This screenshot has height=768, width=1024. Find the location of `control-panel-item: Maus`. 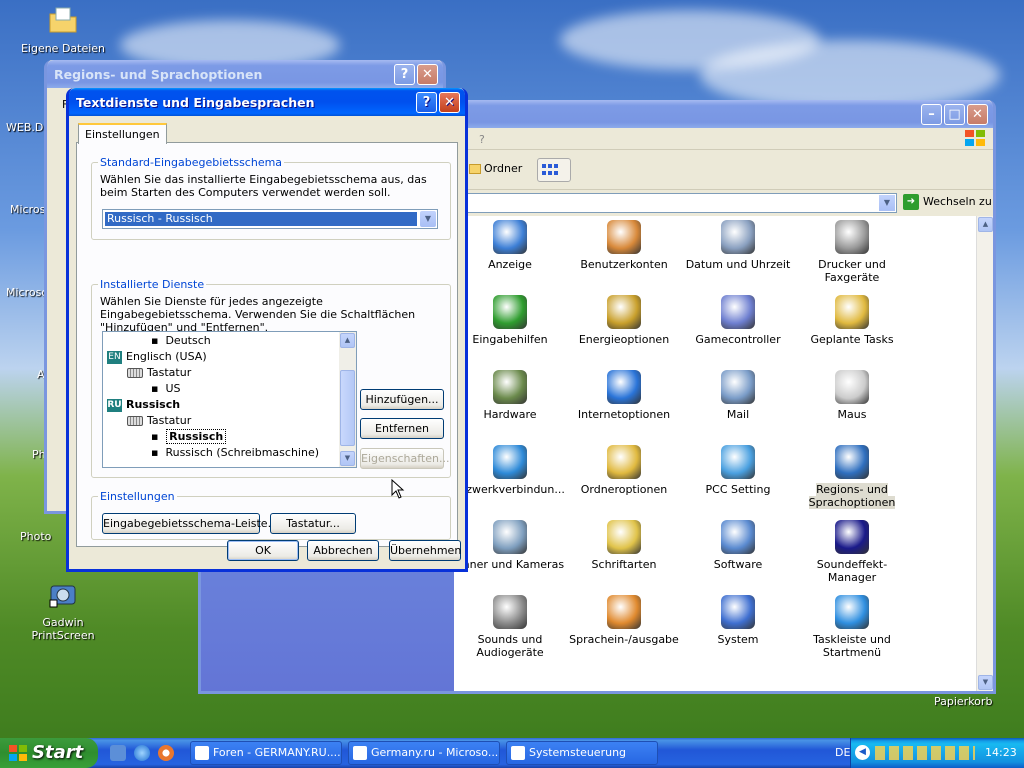

control-panel-item: Maus is located at coordinates (852, 395).